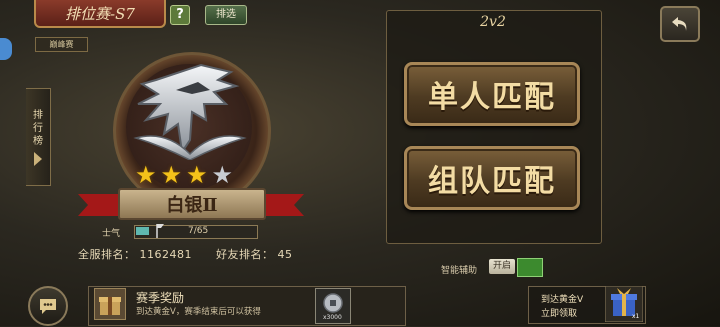 The image size is (720, 327). Describe the element at coordinates (160, 298) in the screenshot. I see `season-reward-title: 赛季奖励` at that location.